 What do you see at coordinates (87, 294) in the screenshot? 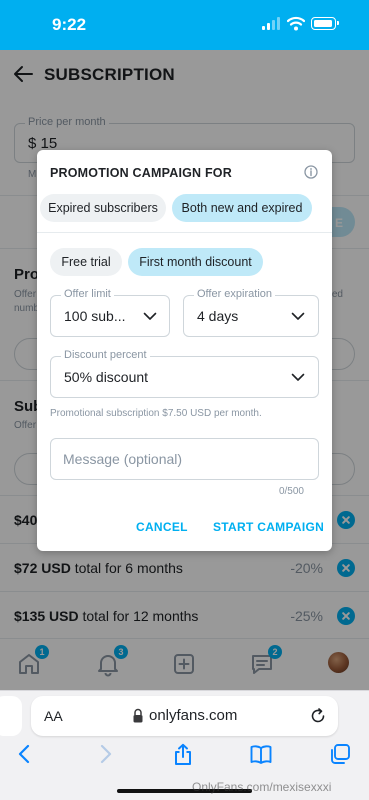
I see `offer-limit-label: Offer limit` at bounding box center [87, 294].